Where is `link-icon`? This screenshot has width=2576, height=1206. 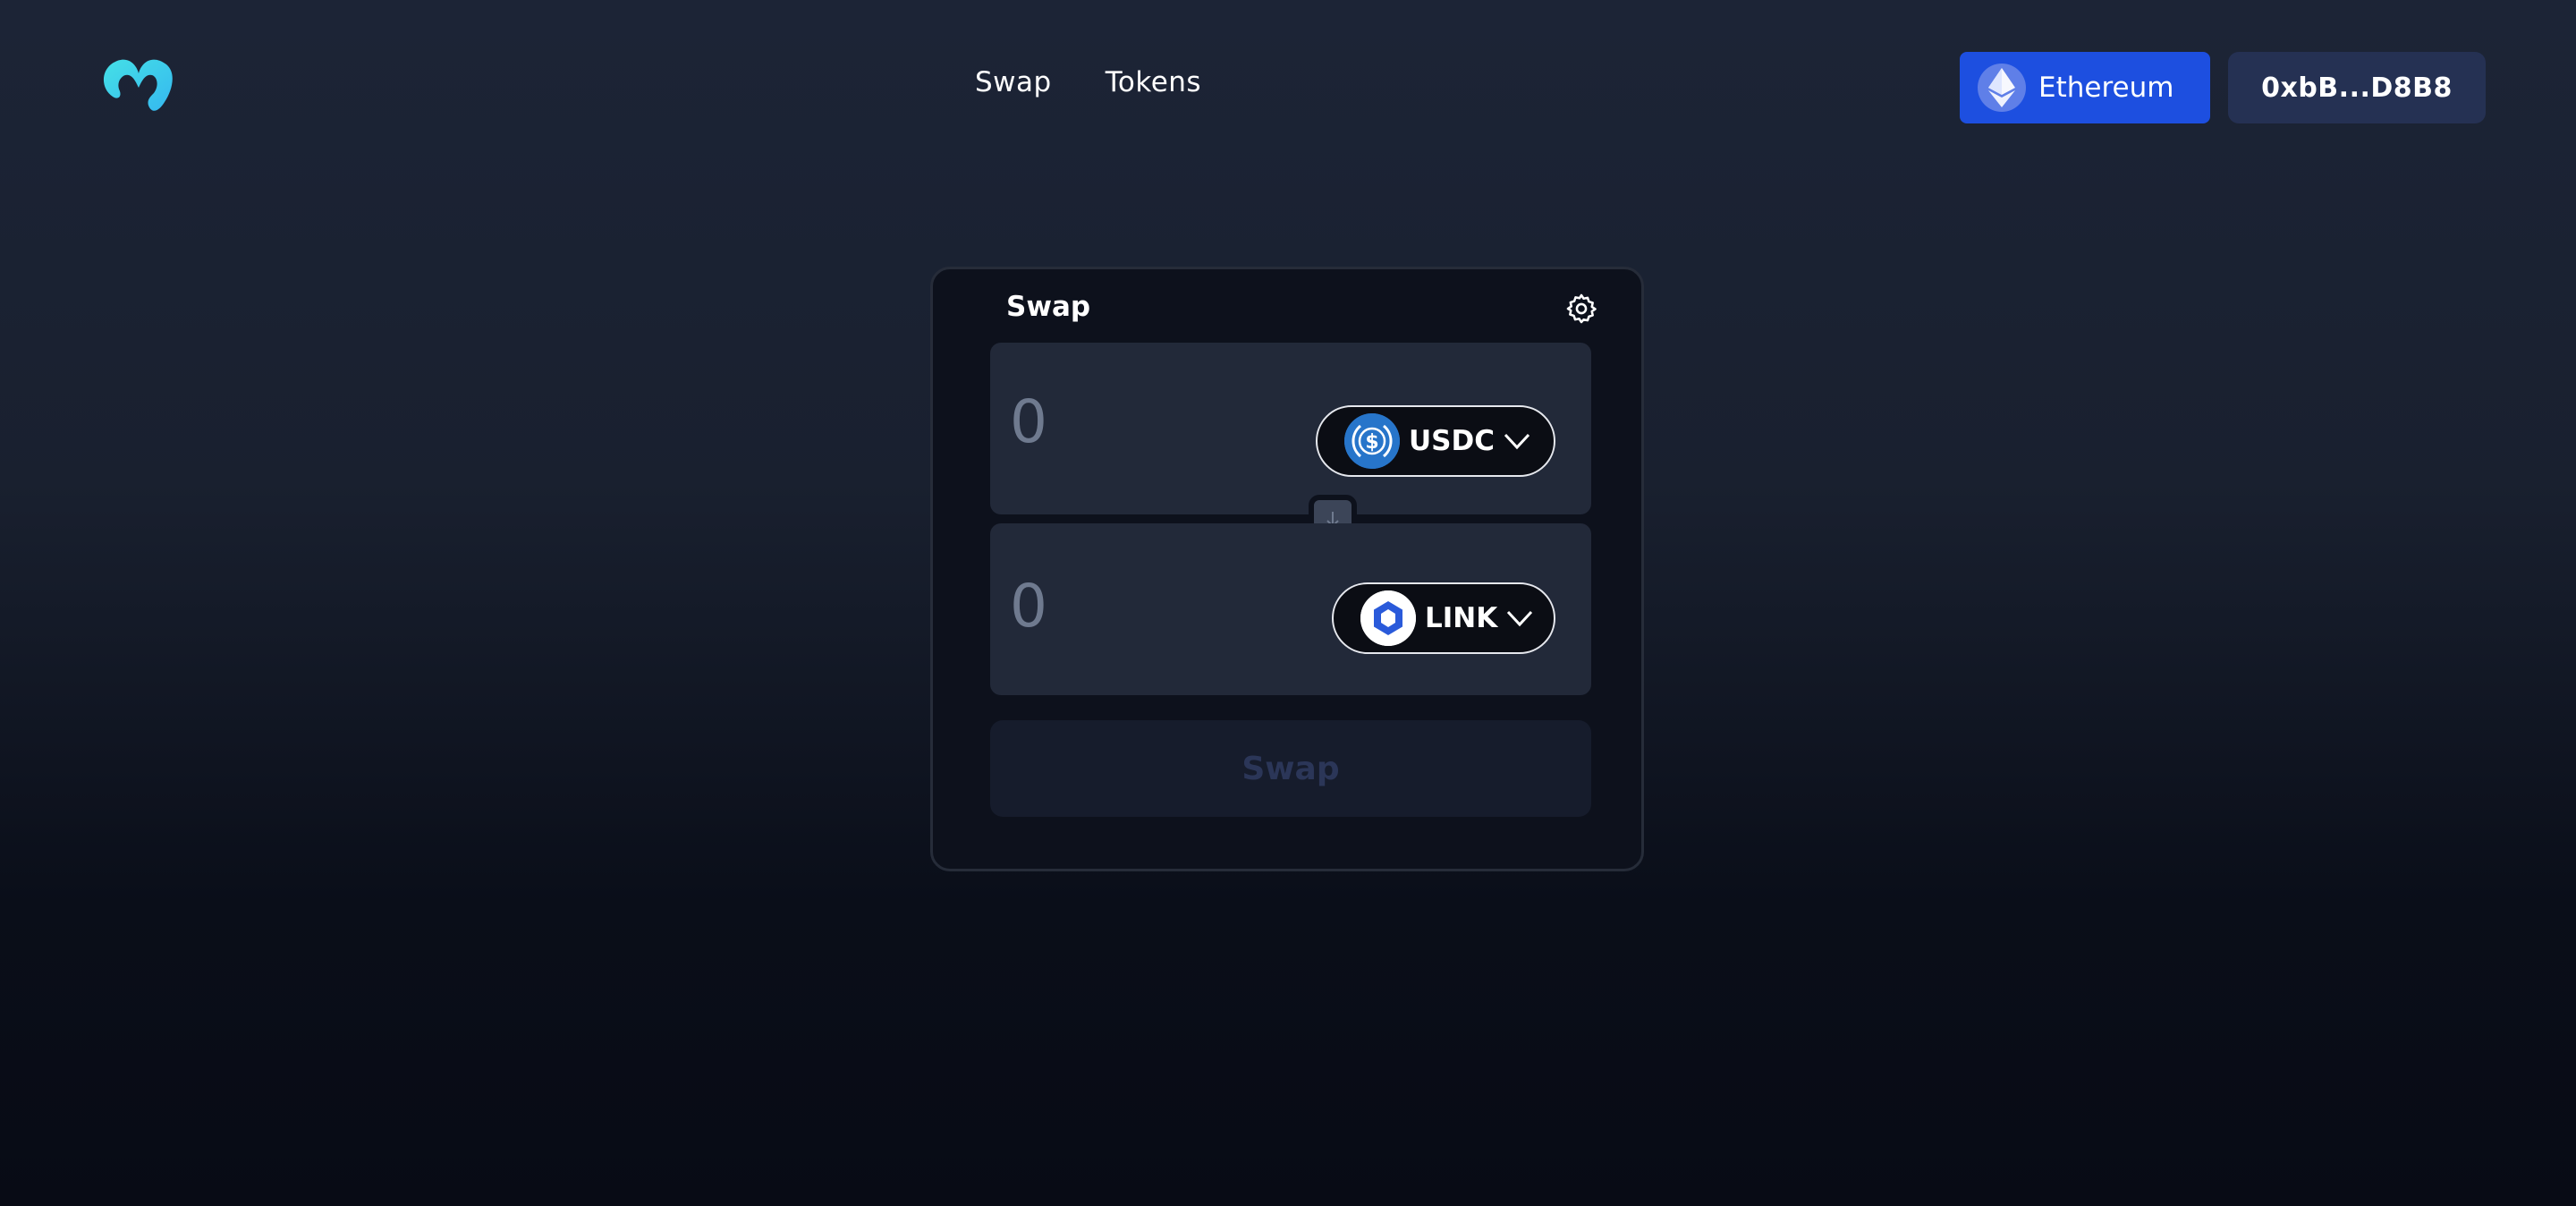
link-icon is located at coordinates (1388, 618).